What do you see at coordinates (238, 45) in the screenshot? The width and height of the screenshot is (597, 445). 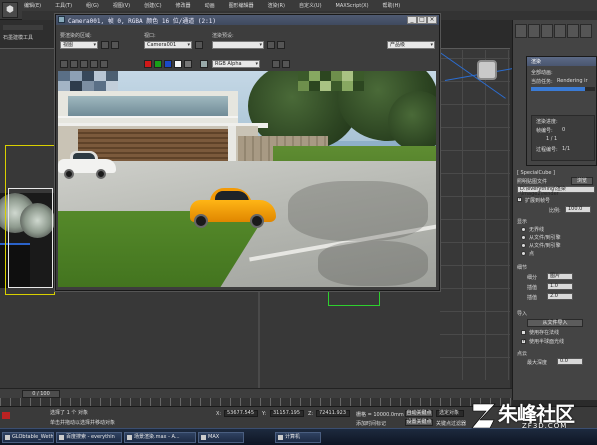 I see `preset-dropdown` at bounding box center [238, 45].